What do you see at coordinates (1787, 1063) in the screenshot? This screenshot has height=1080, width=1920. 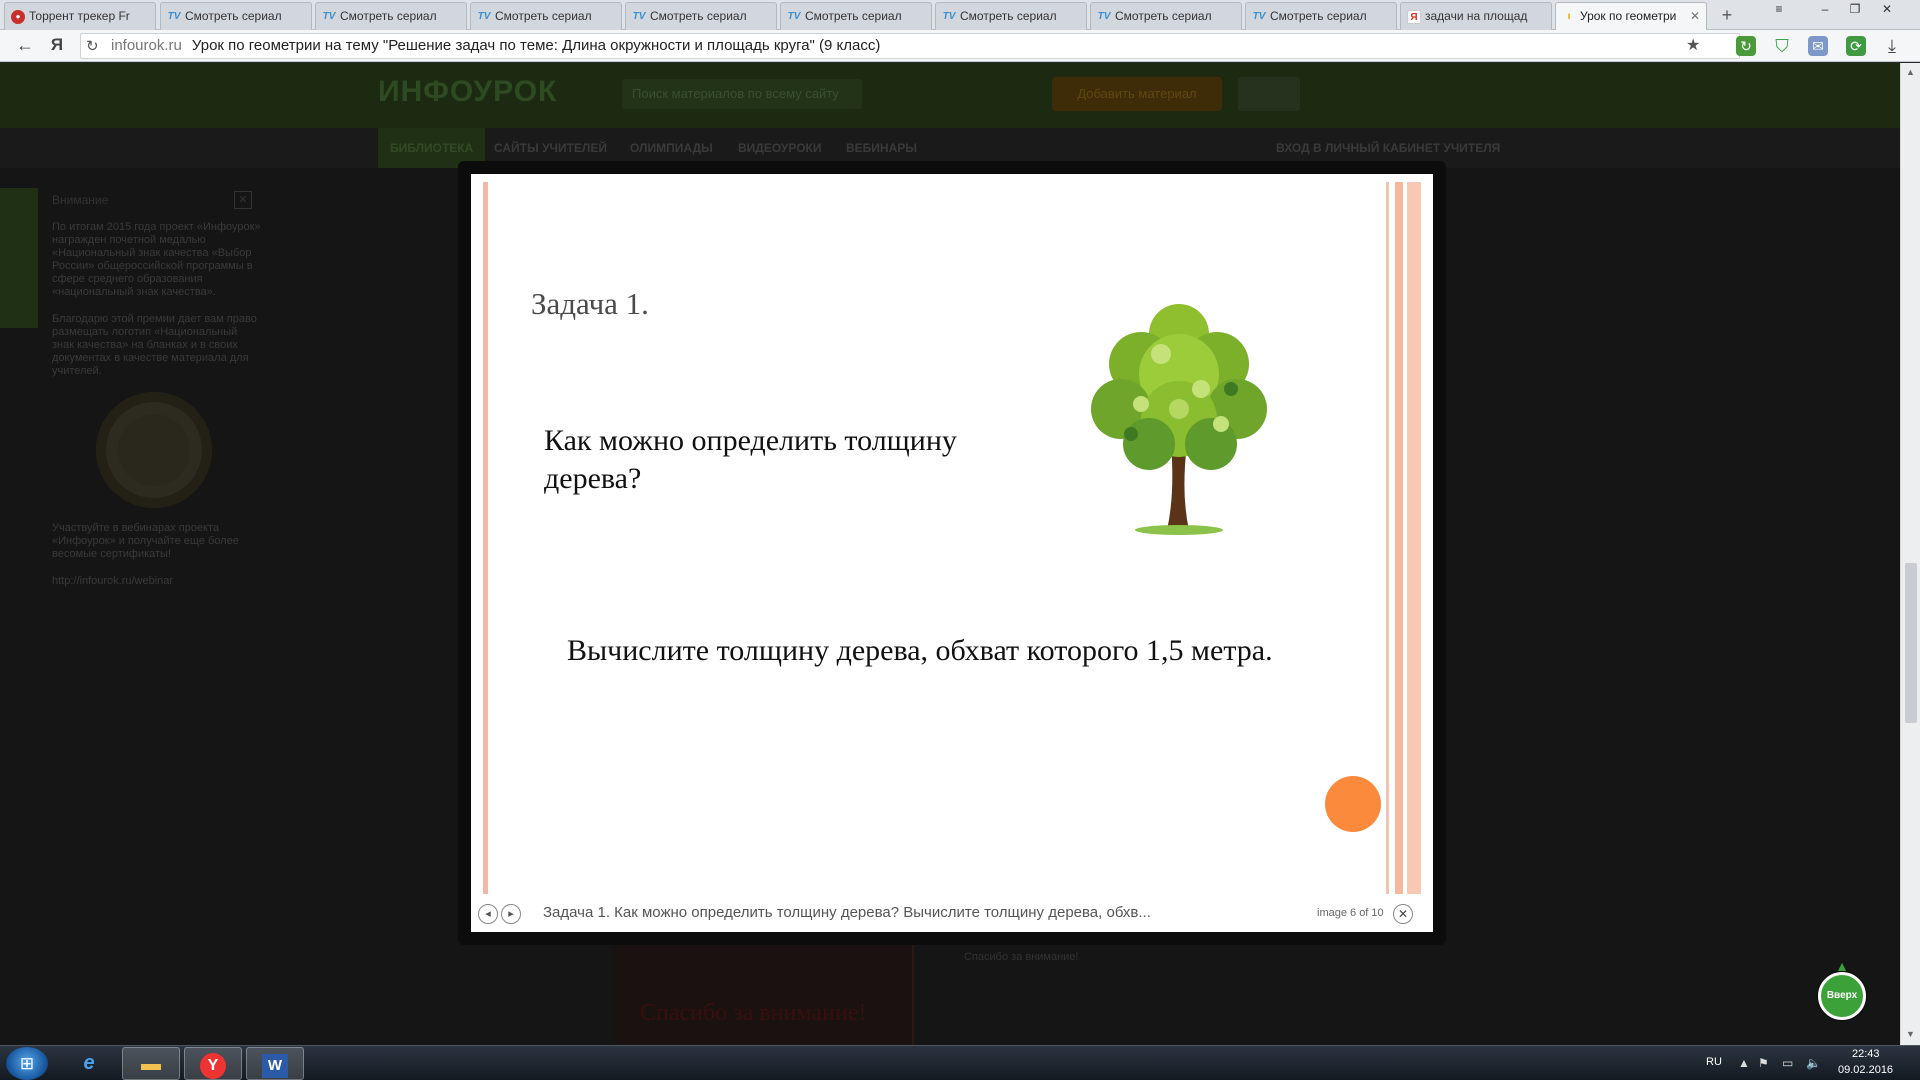 I see `network-icon: ▭` at bounding box center [1787, 1063].